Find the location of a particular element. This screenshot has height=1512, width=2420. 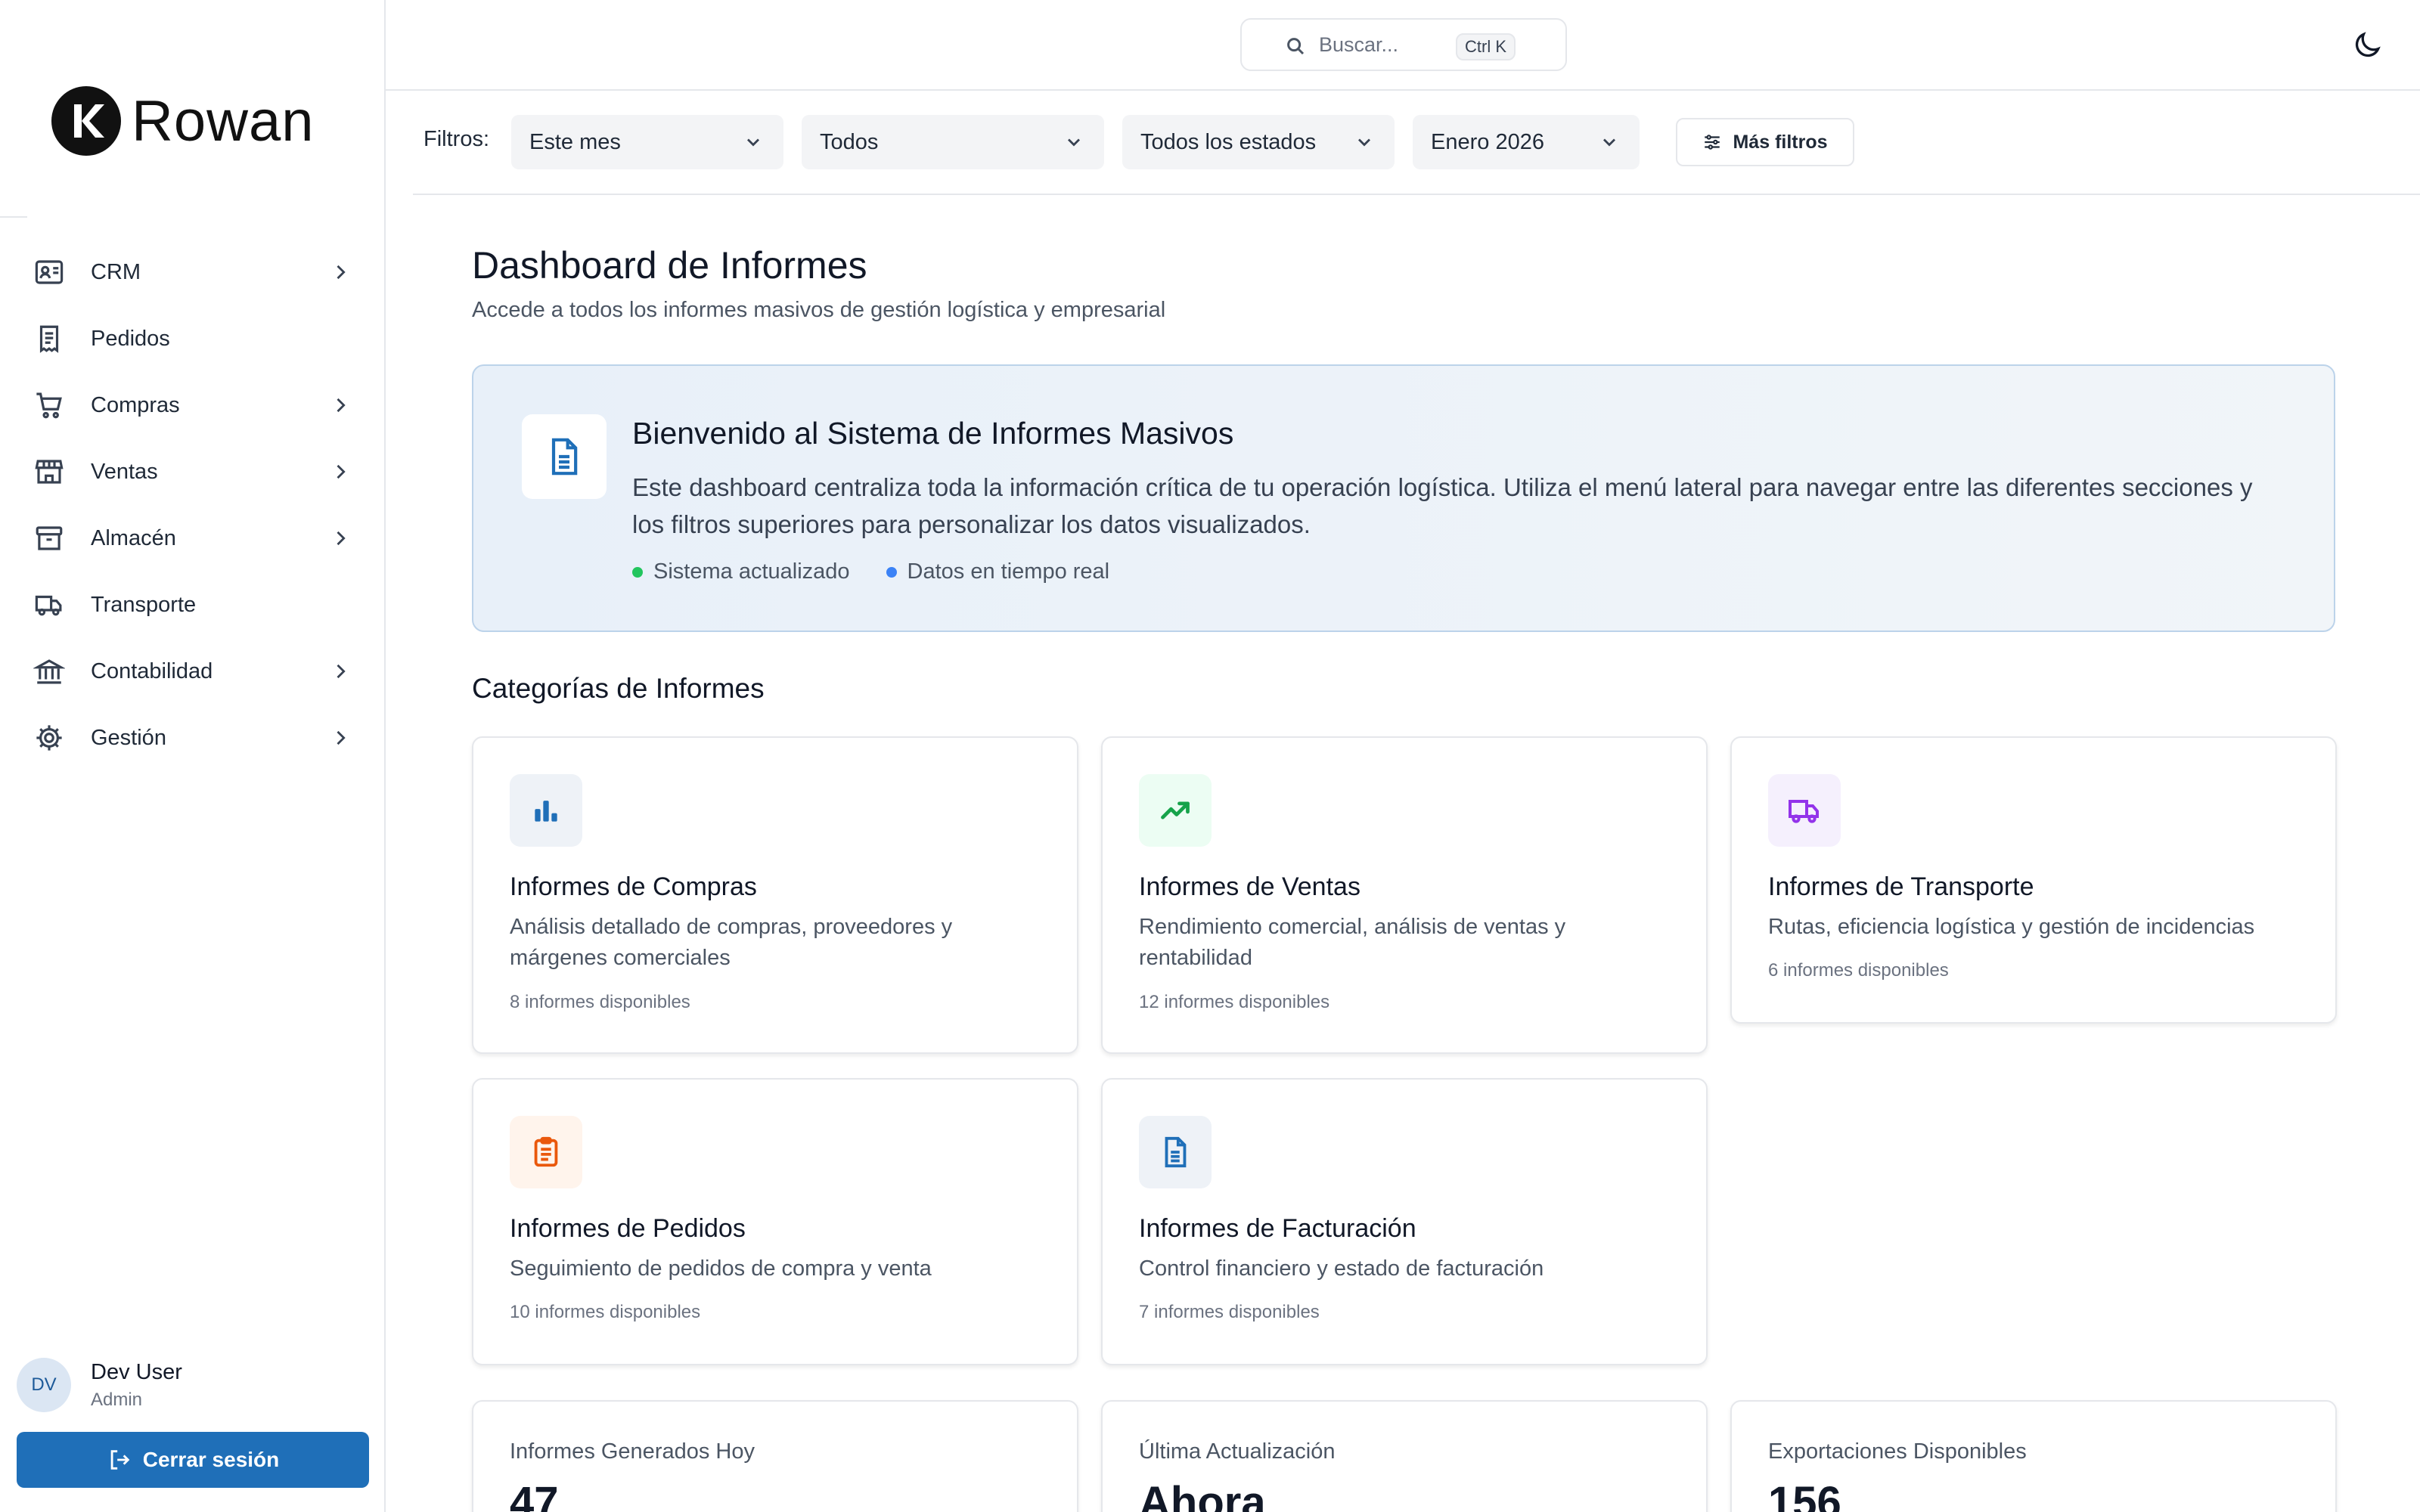

stat-label: Informes Generados Hoy is located at coordinates (632, 1452).